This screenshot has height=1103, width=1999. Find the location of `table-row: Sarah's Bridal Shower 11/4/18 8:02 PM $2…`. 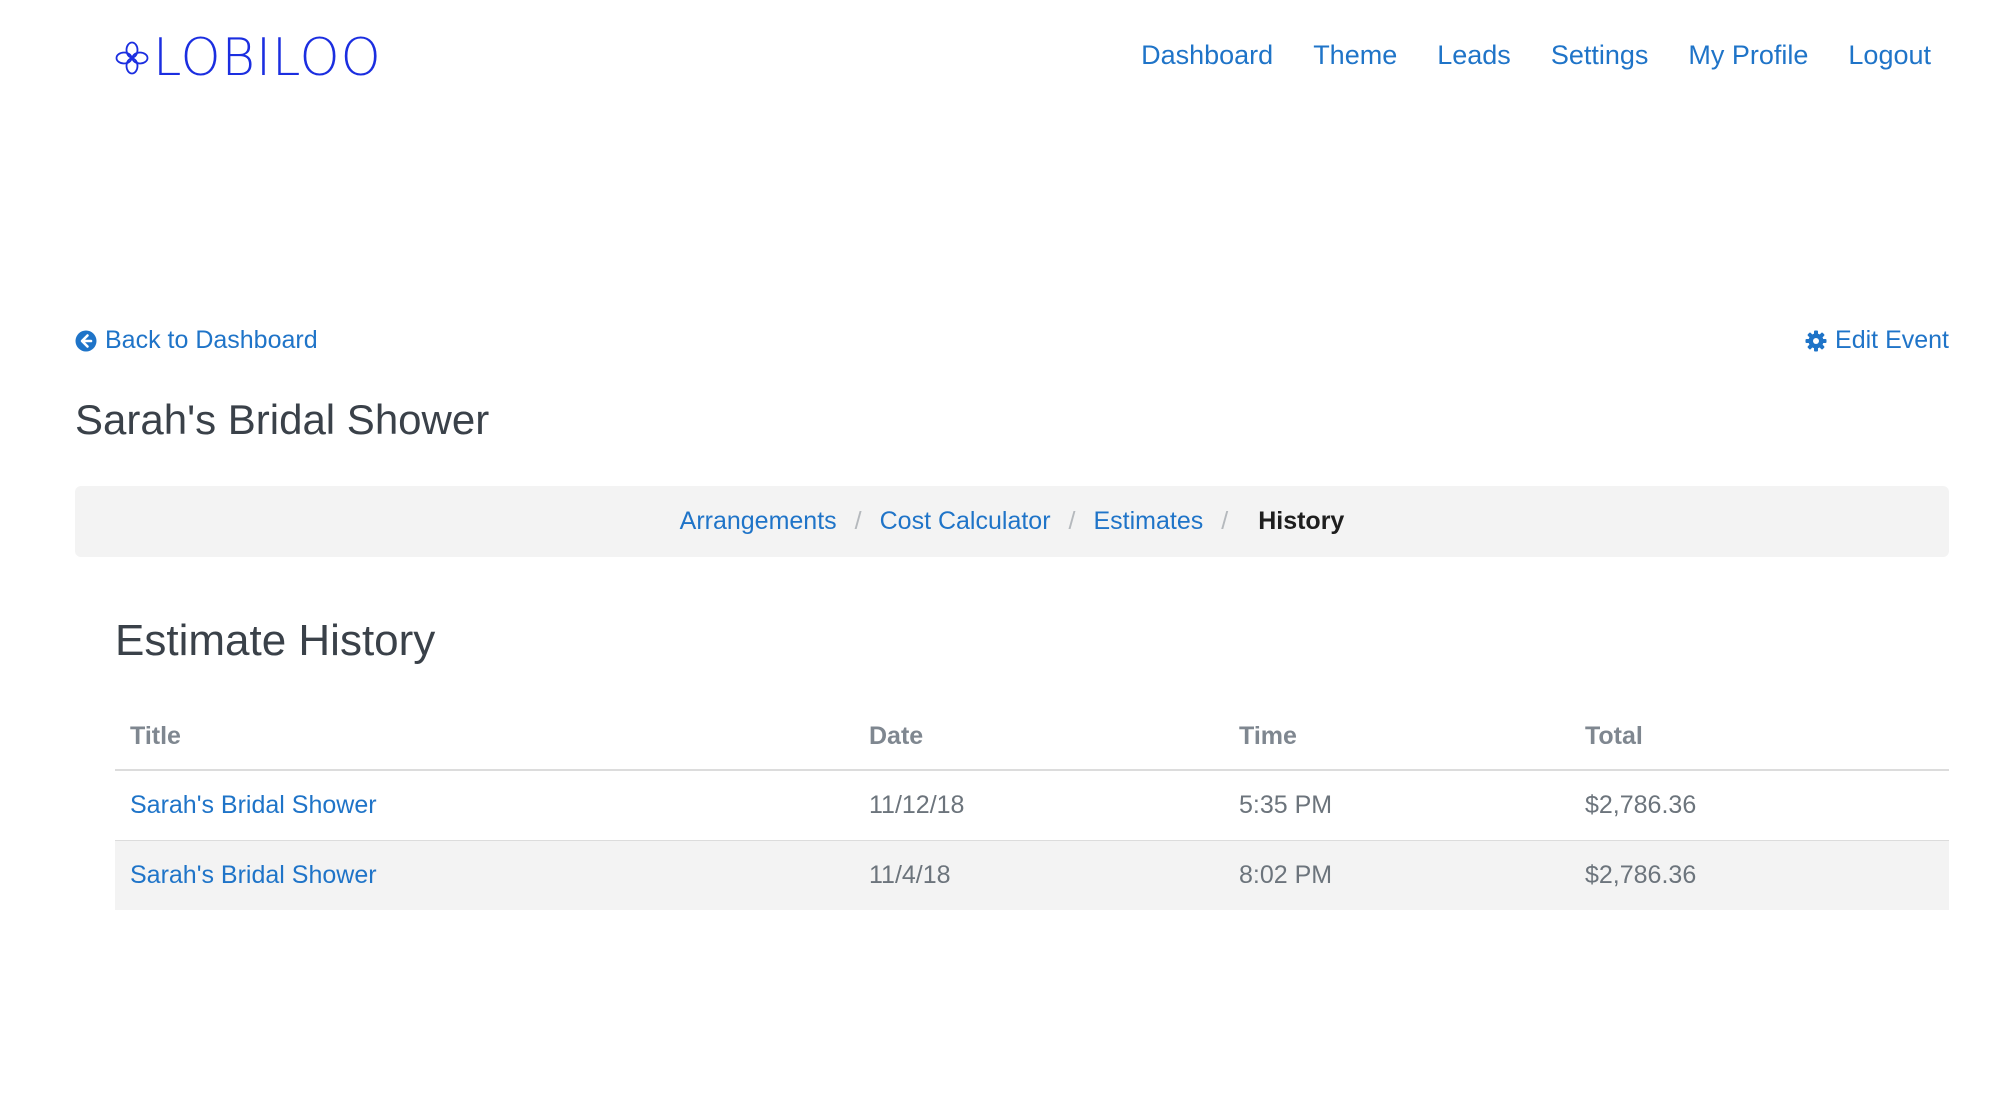

table-row: Sarah's Bridal Shower 11/4/18 8:02 PM $2… is located at coordinates (1032, 875).